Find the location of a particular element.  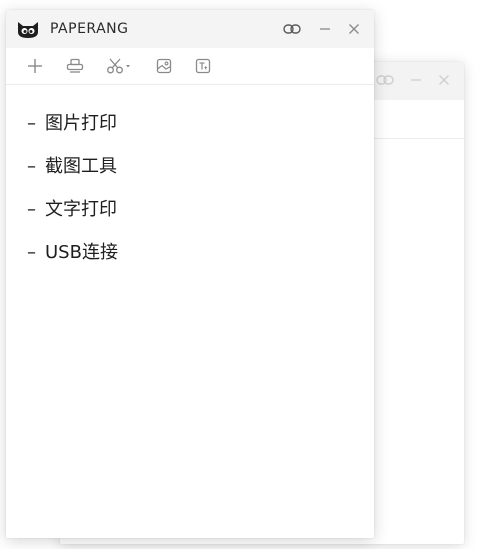

print-button is located at coordinates (75, 66).